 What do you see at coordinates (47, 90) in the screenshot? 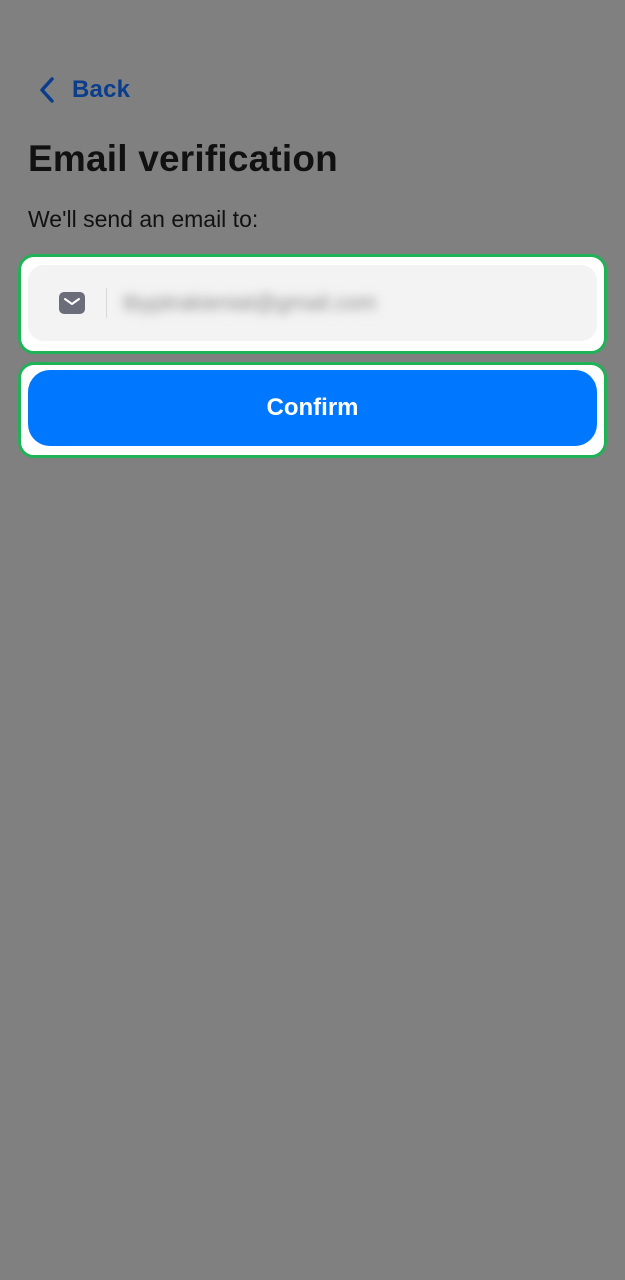
I see `chevron-left-icon` at bounding box center [47, 90].